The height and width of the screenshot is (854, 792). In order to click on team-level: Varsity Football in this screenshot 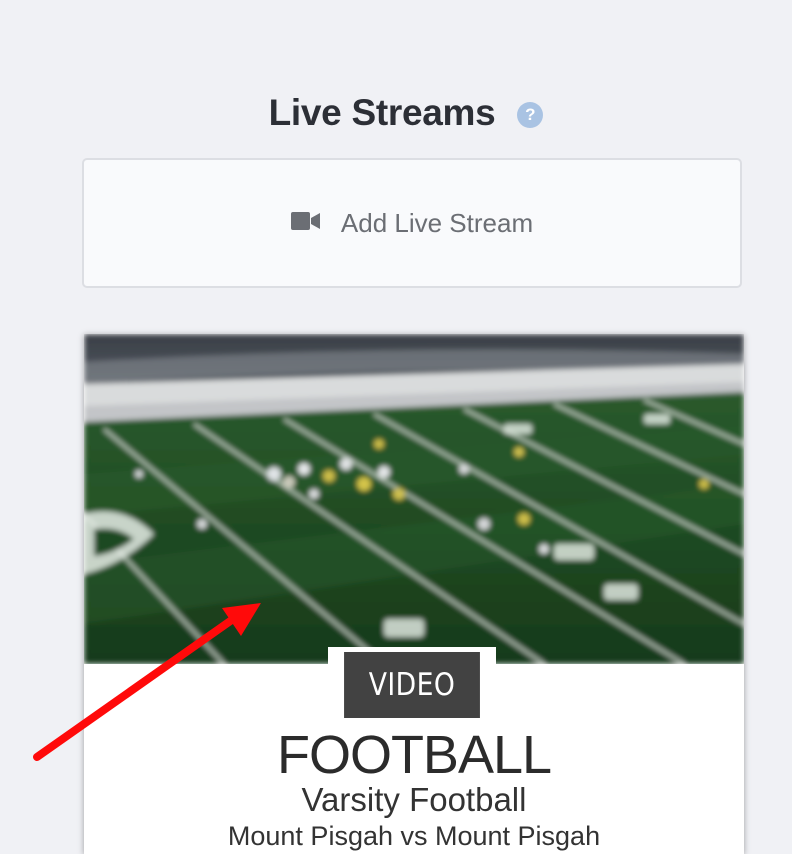, I will do `click(414, 799)`.